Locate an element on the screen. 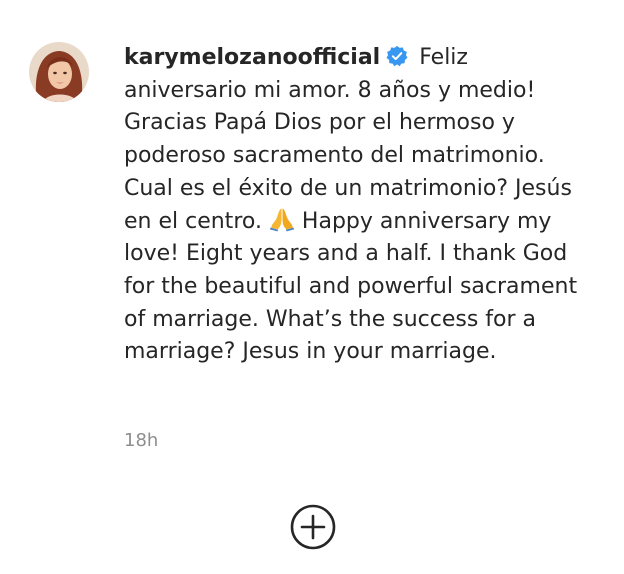 This screenshot has width=624, height=574. profile-photo is located at coordinates (59, 72).